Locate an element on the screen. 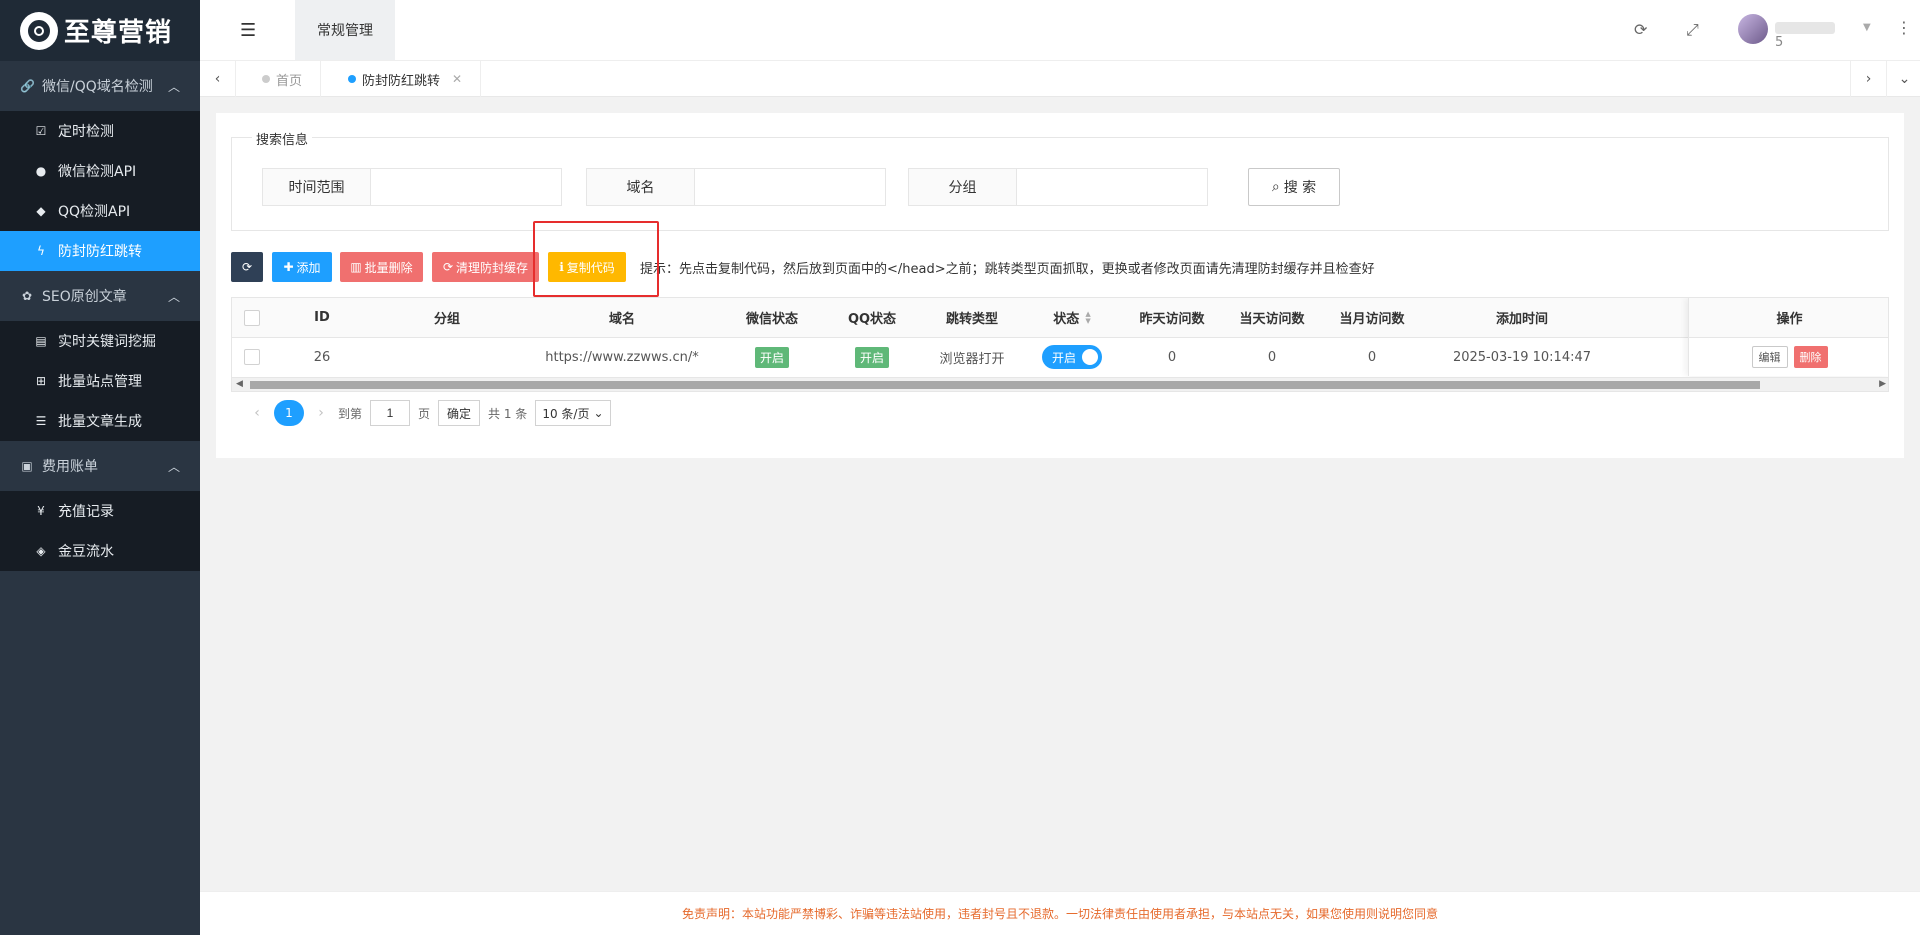 This screenshot has width=1920, height=935. cell-month-visits: 0 is located at coordinates (1372, 357).